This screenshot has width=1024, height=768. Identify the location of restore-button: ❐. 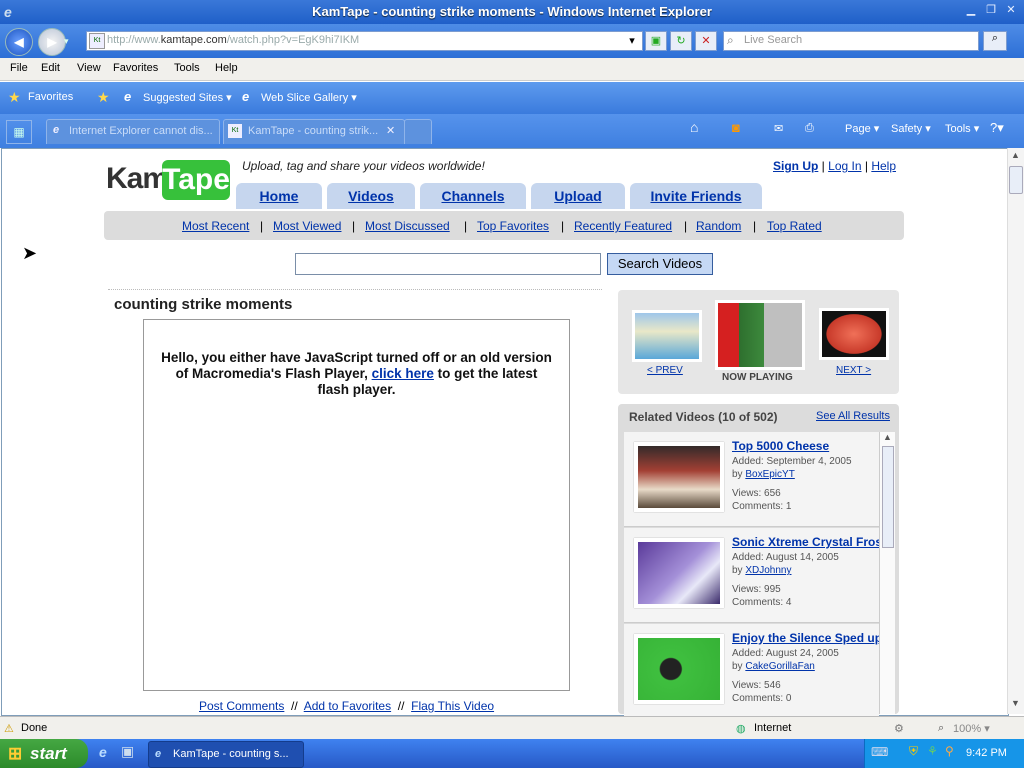
(991, 11).